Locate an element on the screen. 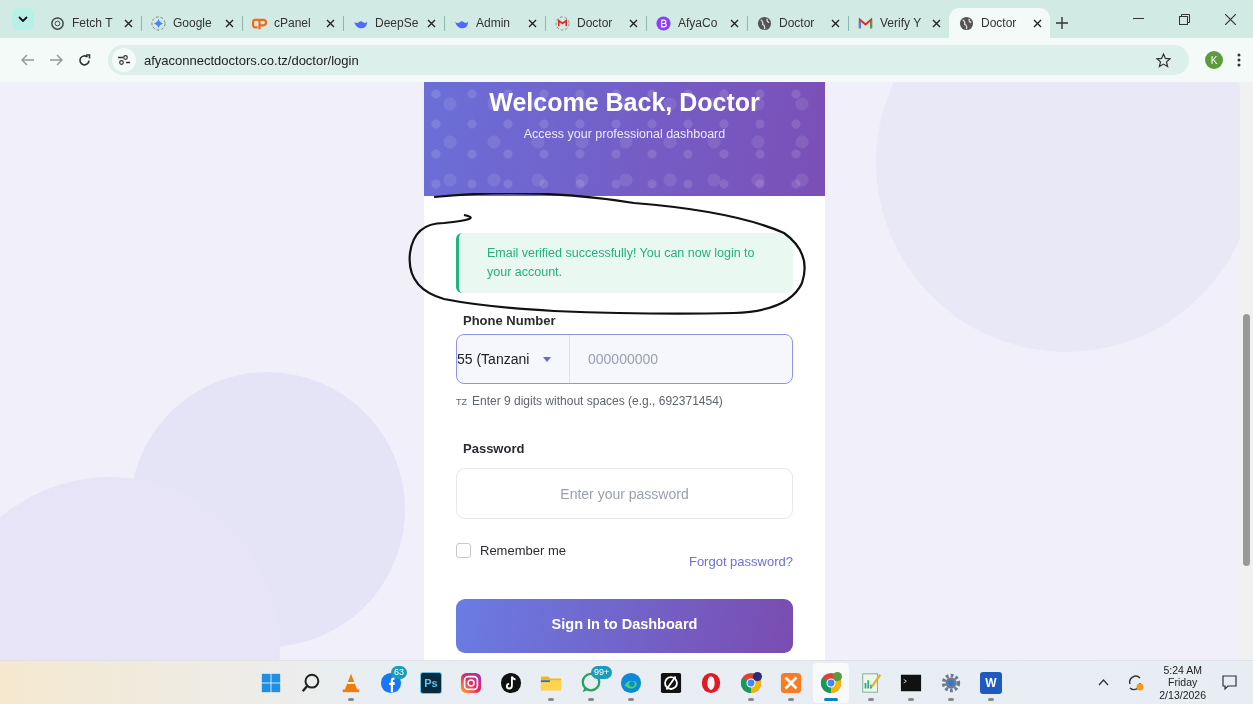  welcome-subtitle: Access your professional dashboard is located at coordinates (624, 134).